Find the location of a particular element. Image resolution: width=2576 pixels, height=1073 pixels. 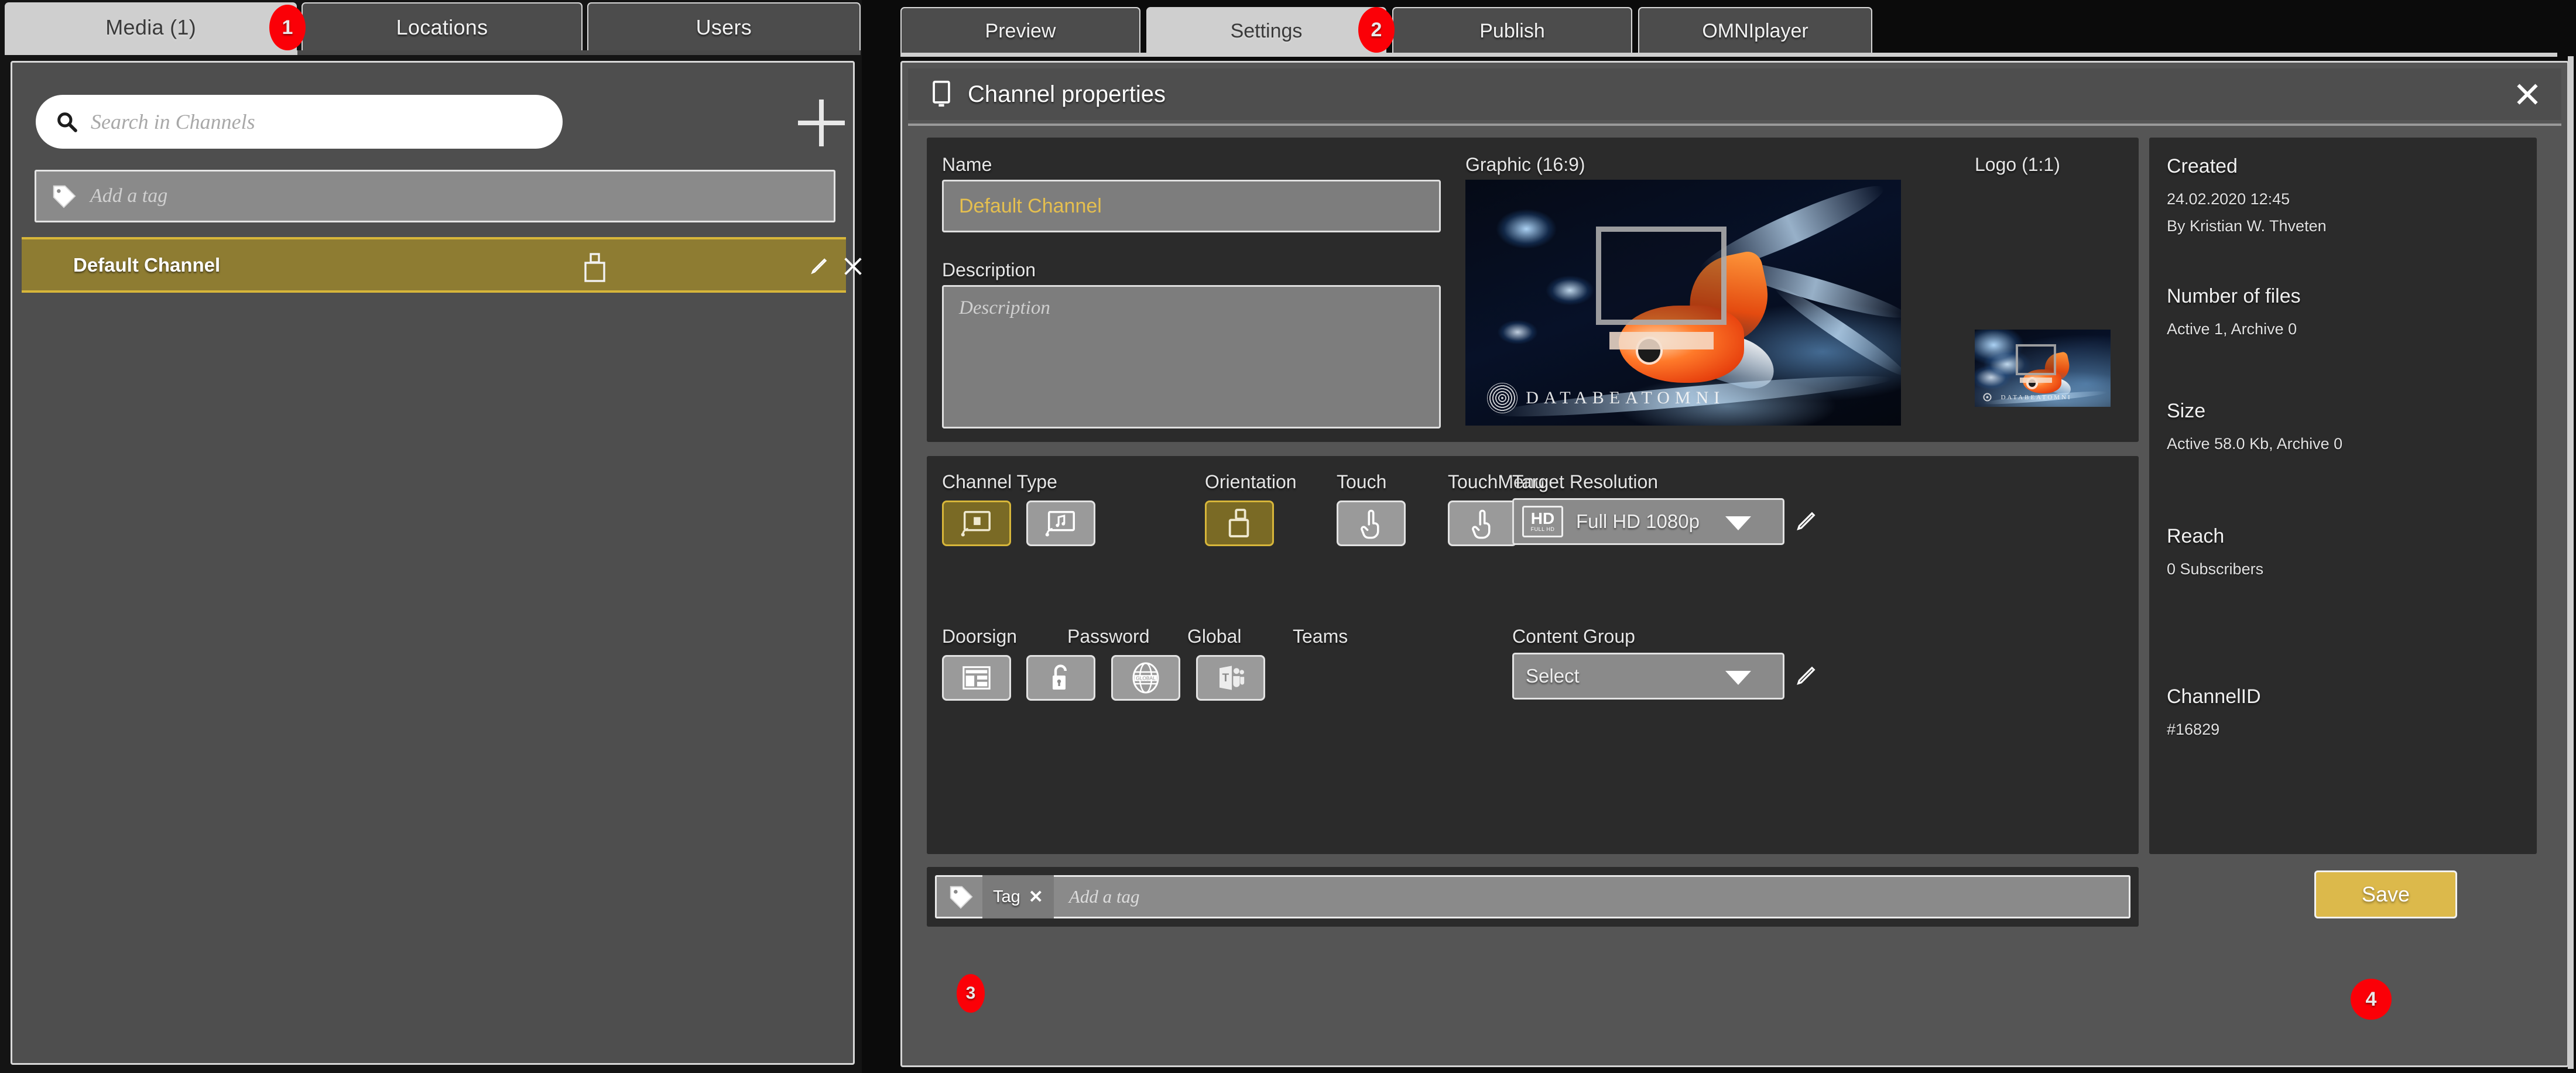

tab-media: Media (1) is located at coordinates (151, 27).